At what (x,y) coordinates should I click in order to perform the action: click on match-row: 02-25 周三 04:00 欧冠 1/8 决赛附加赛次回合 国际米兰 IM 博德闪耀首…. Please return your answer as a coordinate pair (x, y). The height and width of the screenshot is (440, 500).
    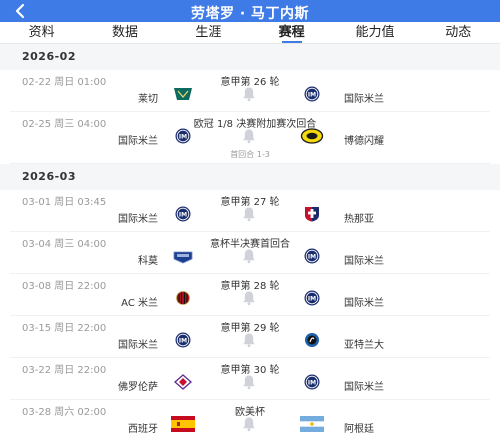
    Looking at the image, I should click on (250, 138).